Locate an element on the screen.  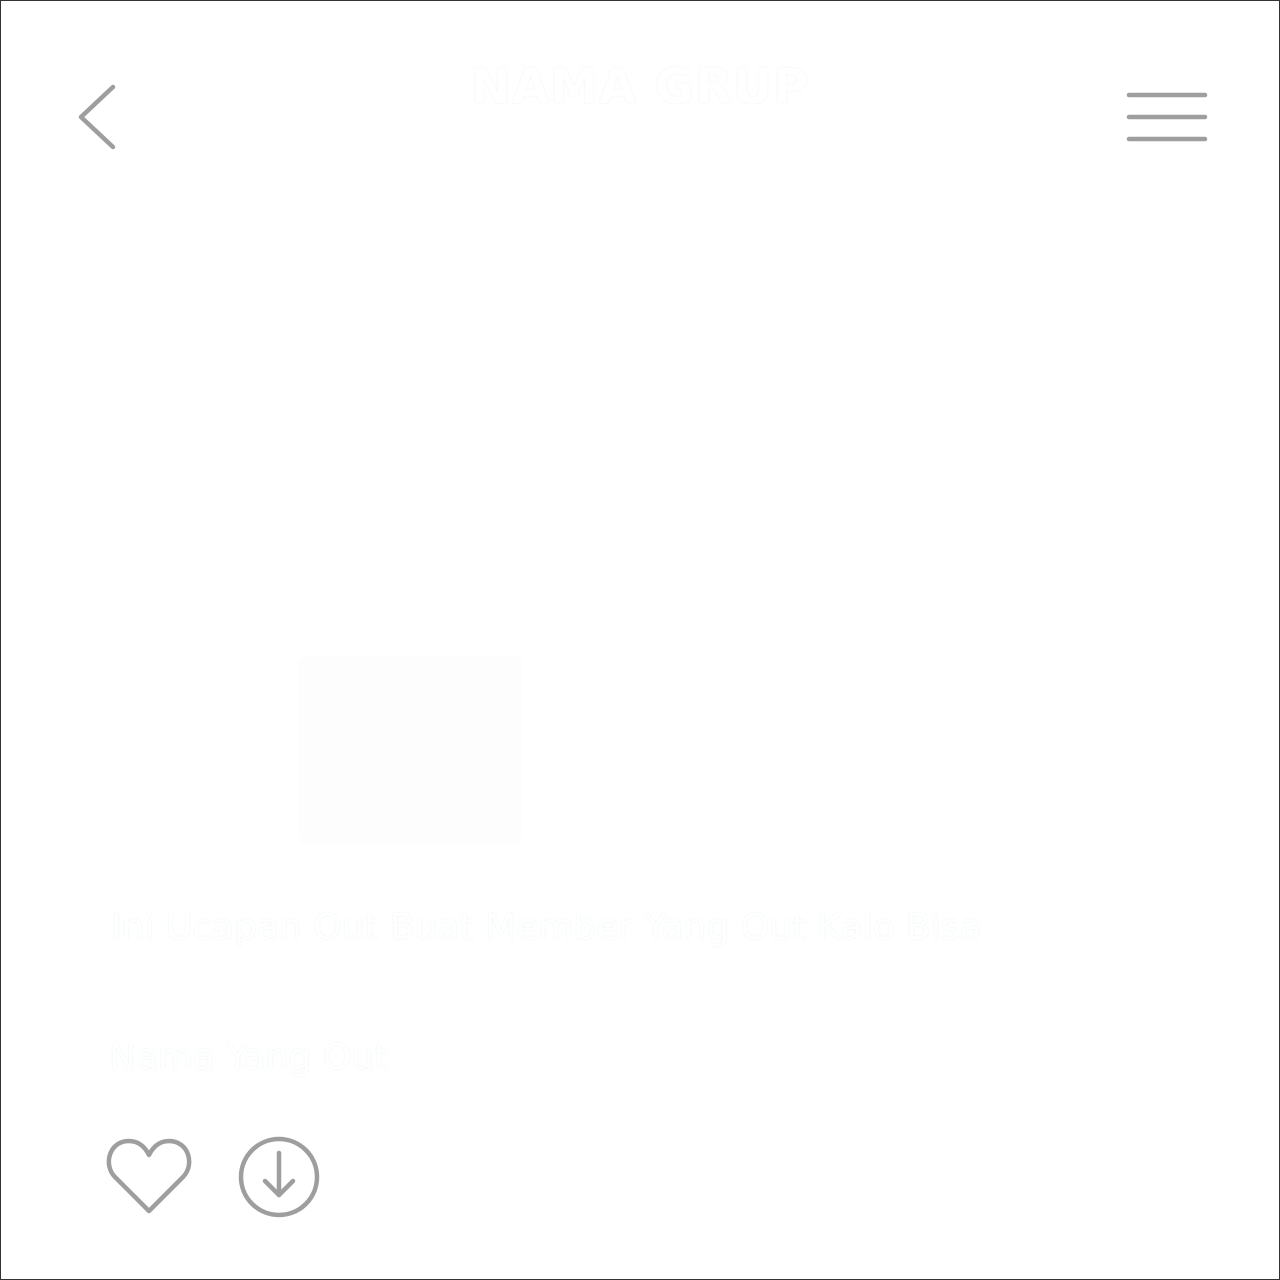
menu-button is located at coordinates (1168, 117).